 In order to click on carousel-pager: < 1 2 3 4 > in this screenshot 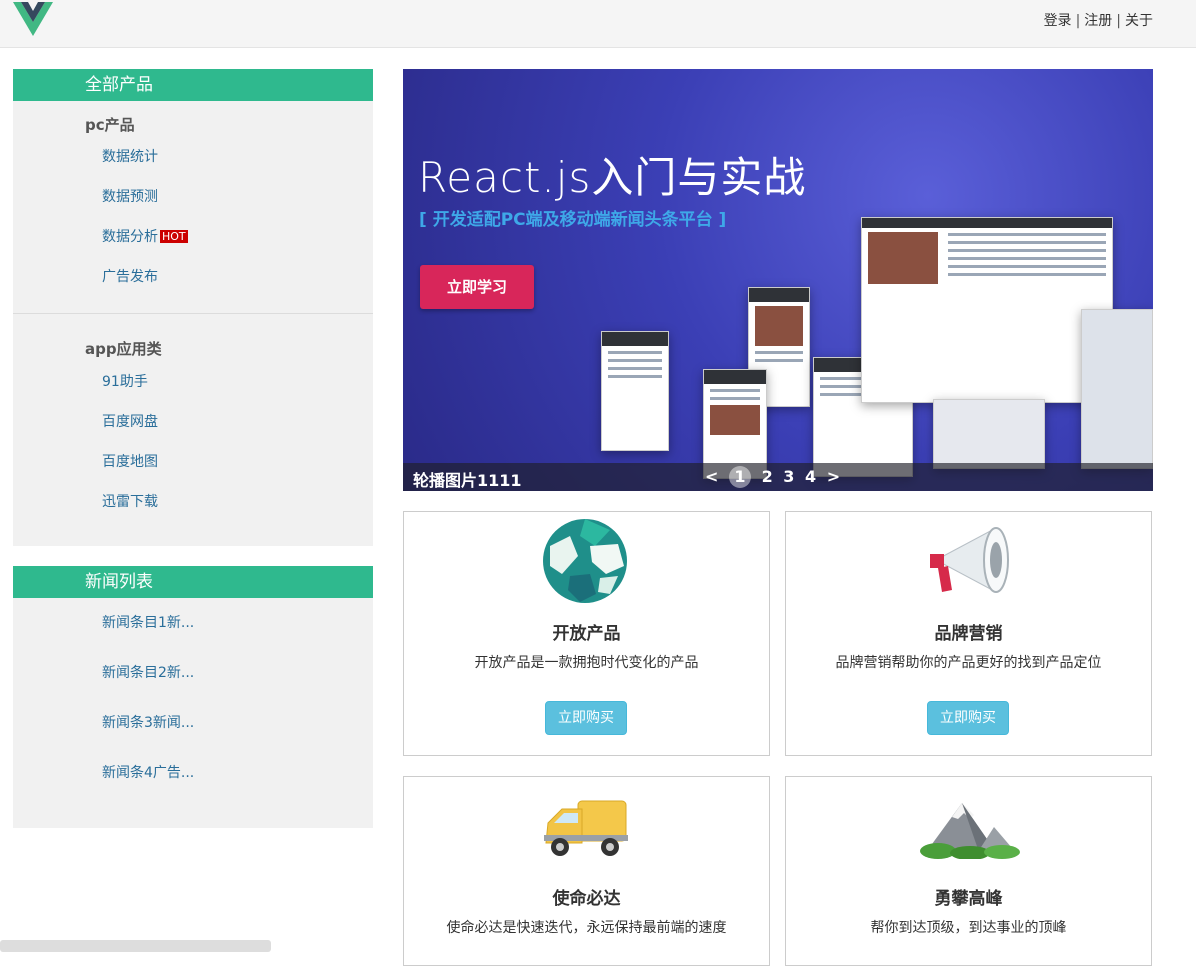, I will do `click(775, 477)`.